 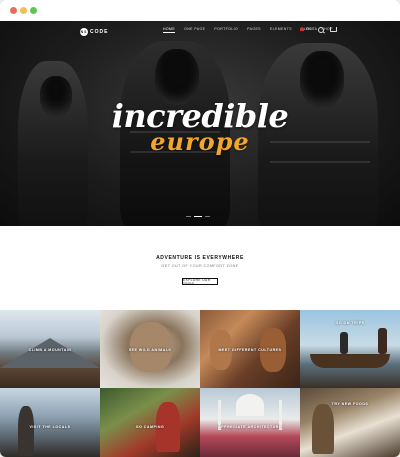 What do you see at coordinates (350, 422) in the screenshot?
I see `tile-try-new-foods: TRY NEW FOODS` at bounding box center [350, 422].